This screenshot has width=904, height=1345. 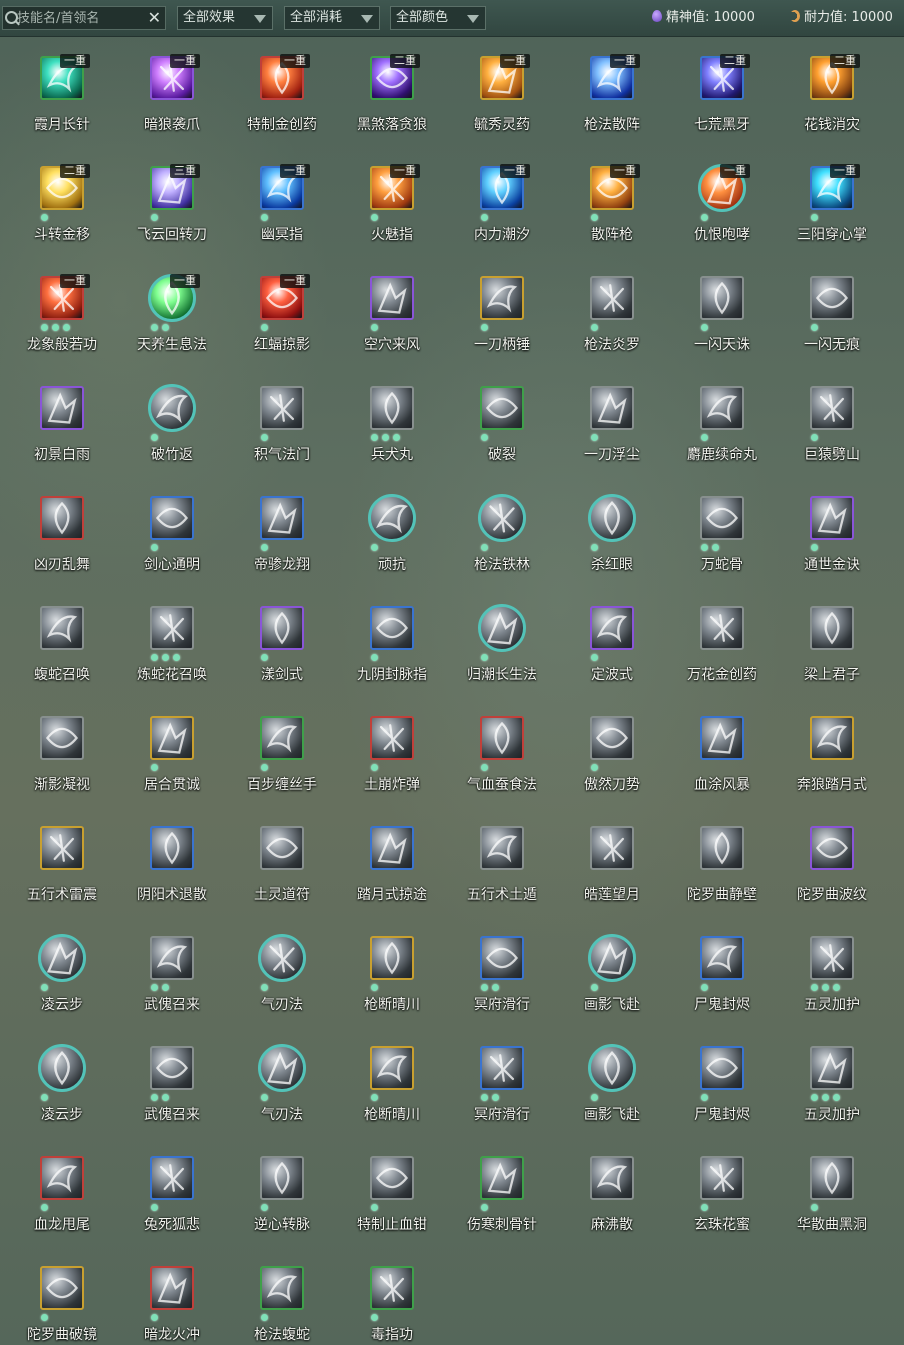 I want to click on skill-item: 五行术土遁, so click(x=502, y=861).